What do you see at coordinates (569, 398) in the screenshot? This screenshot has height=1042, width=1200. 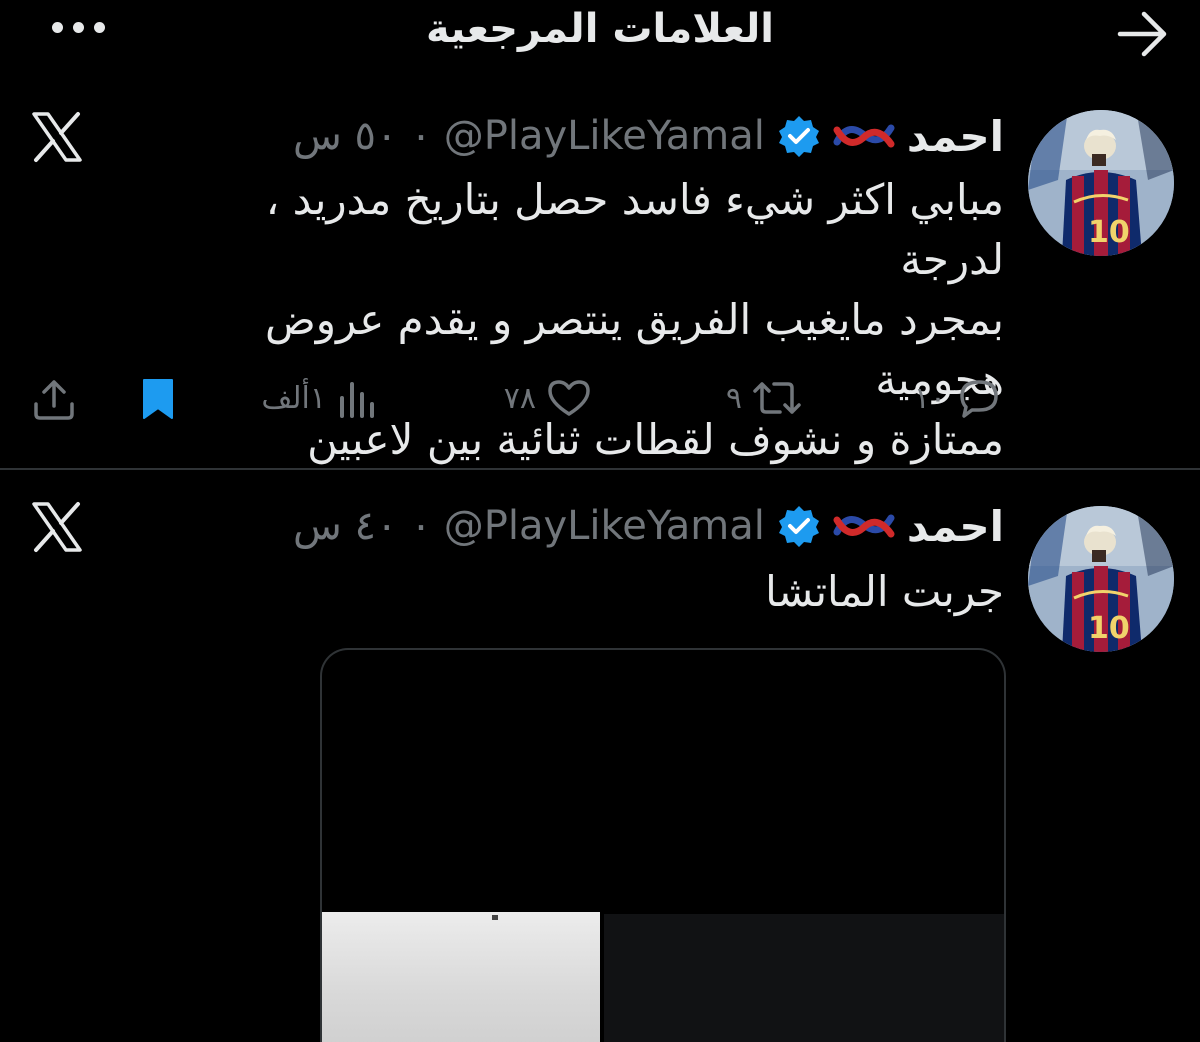 I see `heart-icon` at bounding box center [569, 398].